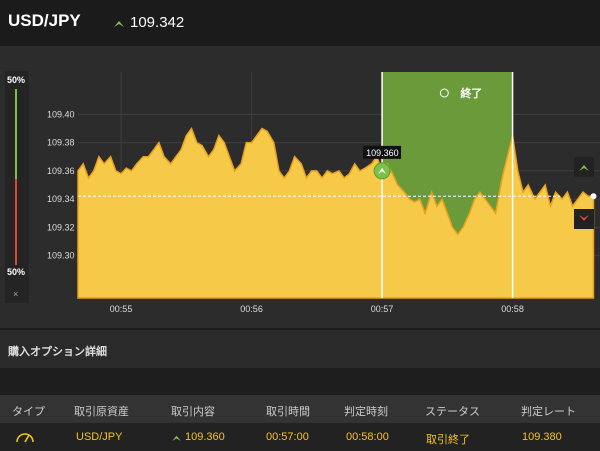  I want to click on col-trade-time: 取引時間, so click(288, 412).